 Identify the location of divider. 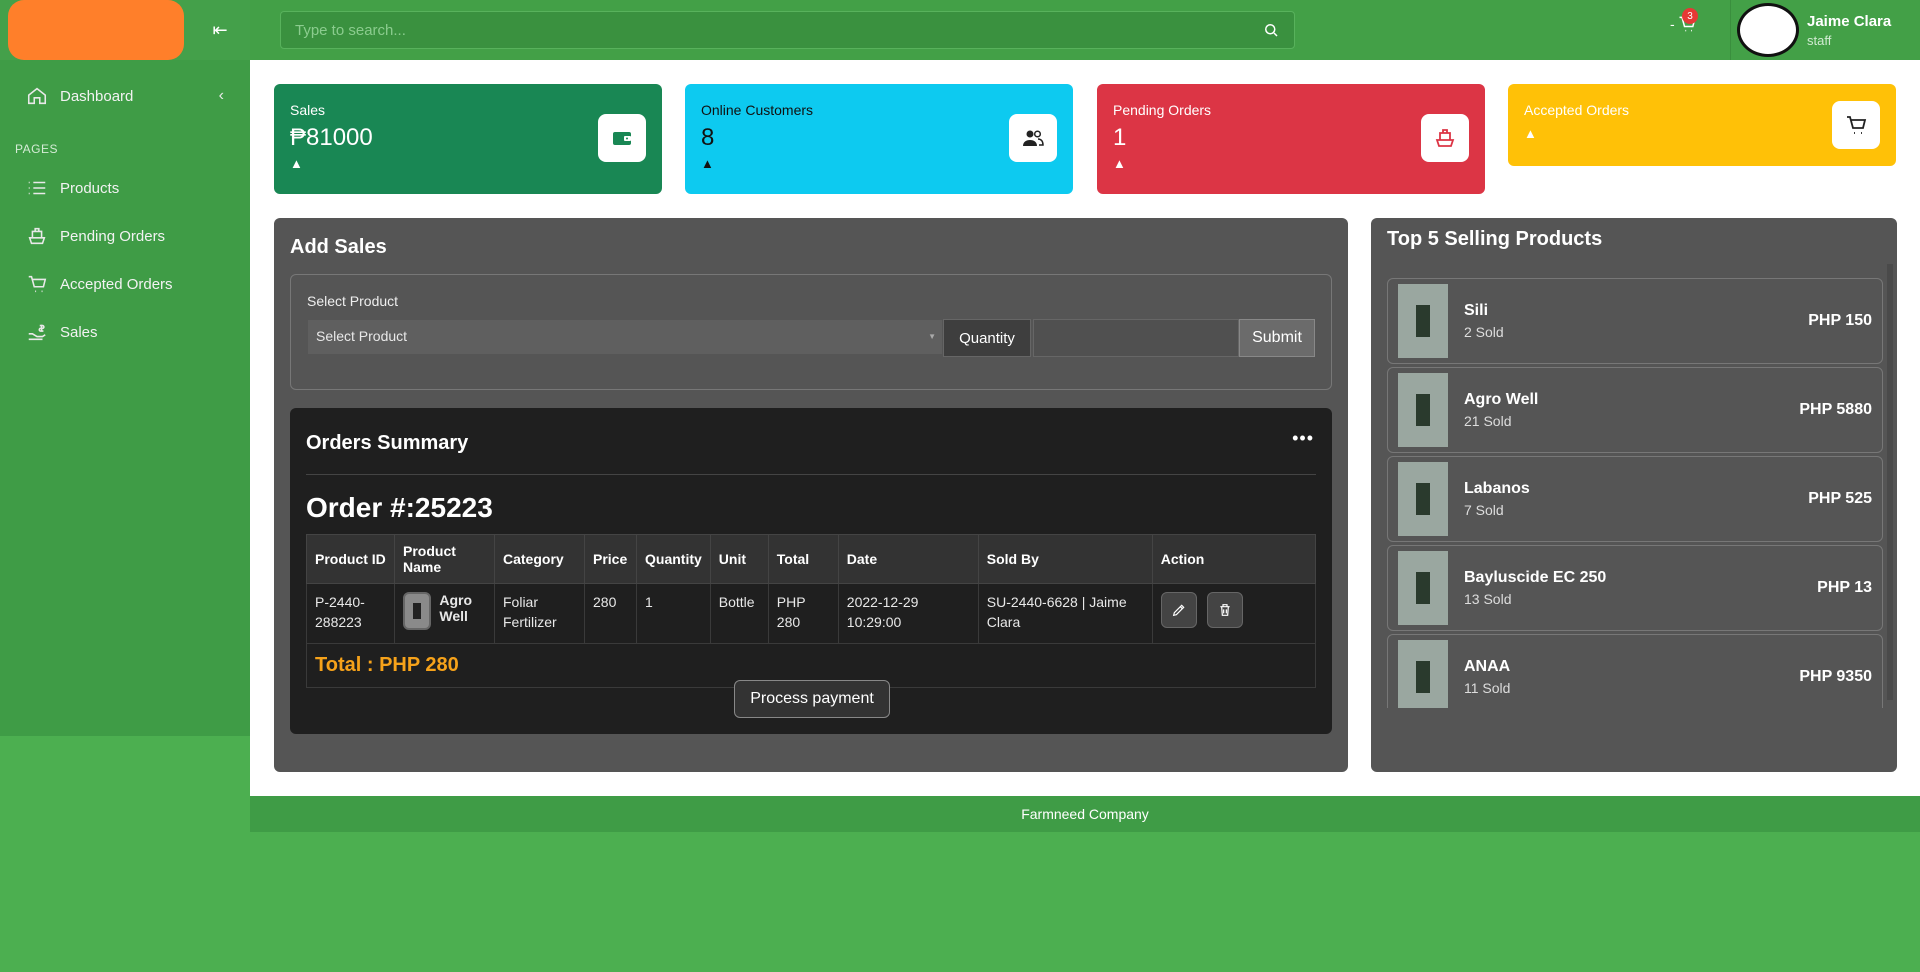
(811, 474).